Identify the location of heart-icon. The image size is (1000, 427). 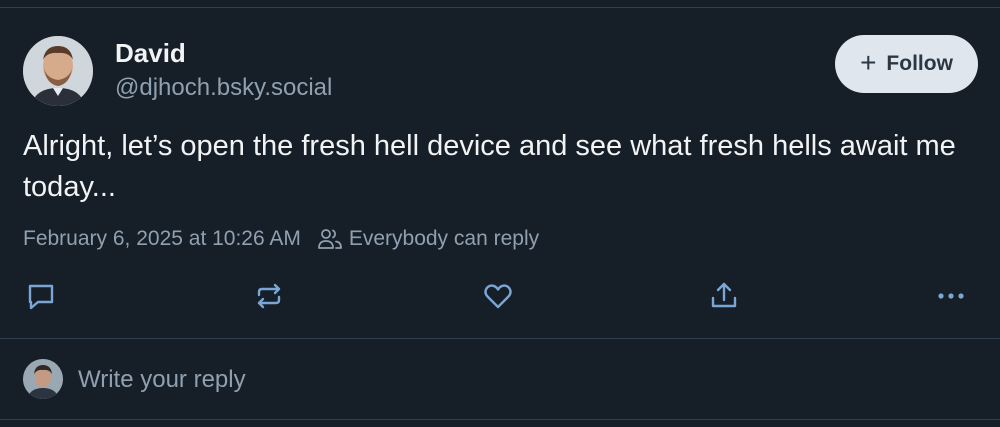
(498, 296).